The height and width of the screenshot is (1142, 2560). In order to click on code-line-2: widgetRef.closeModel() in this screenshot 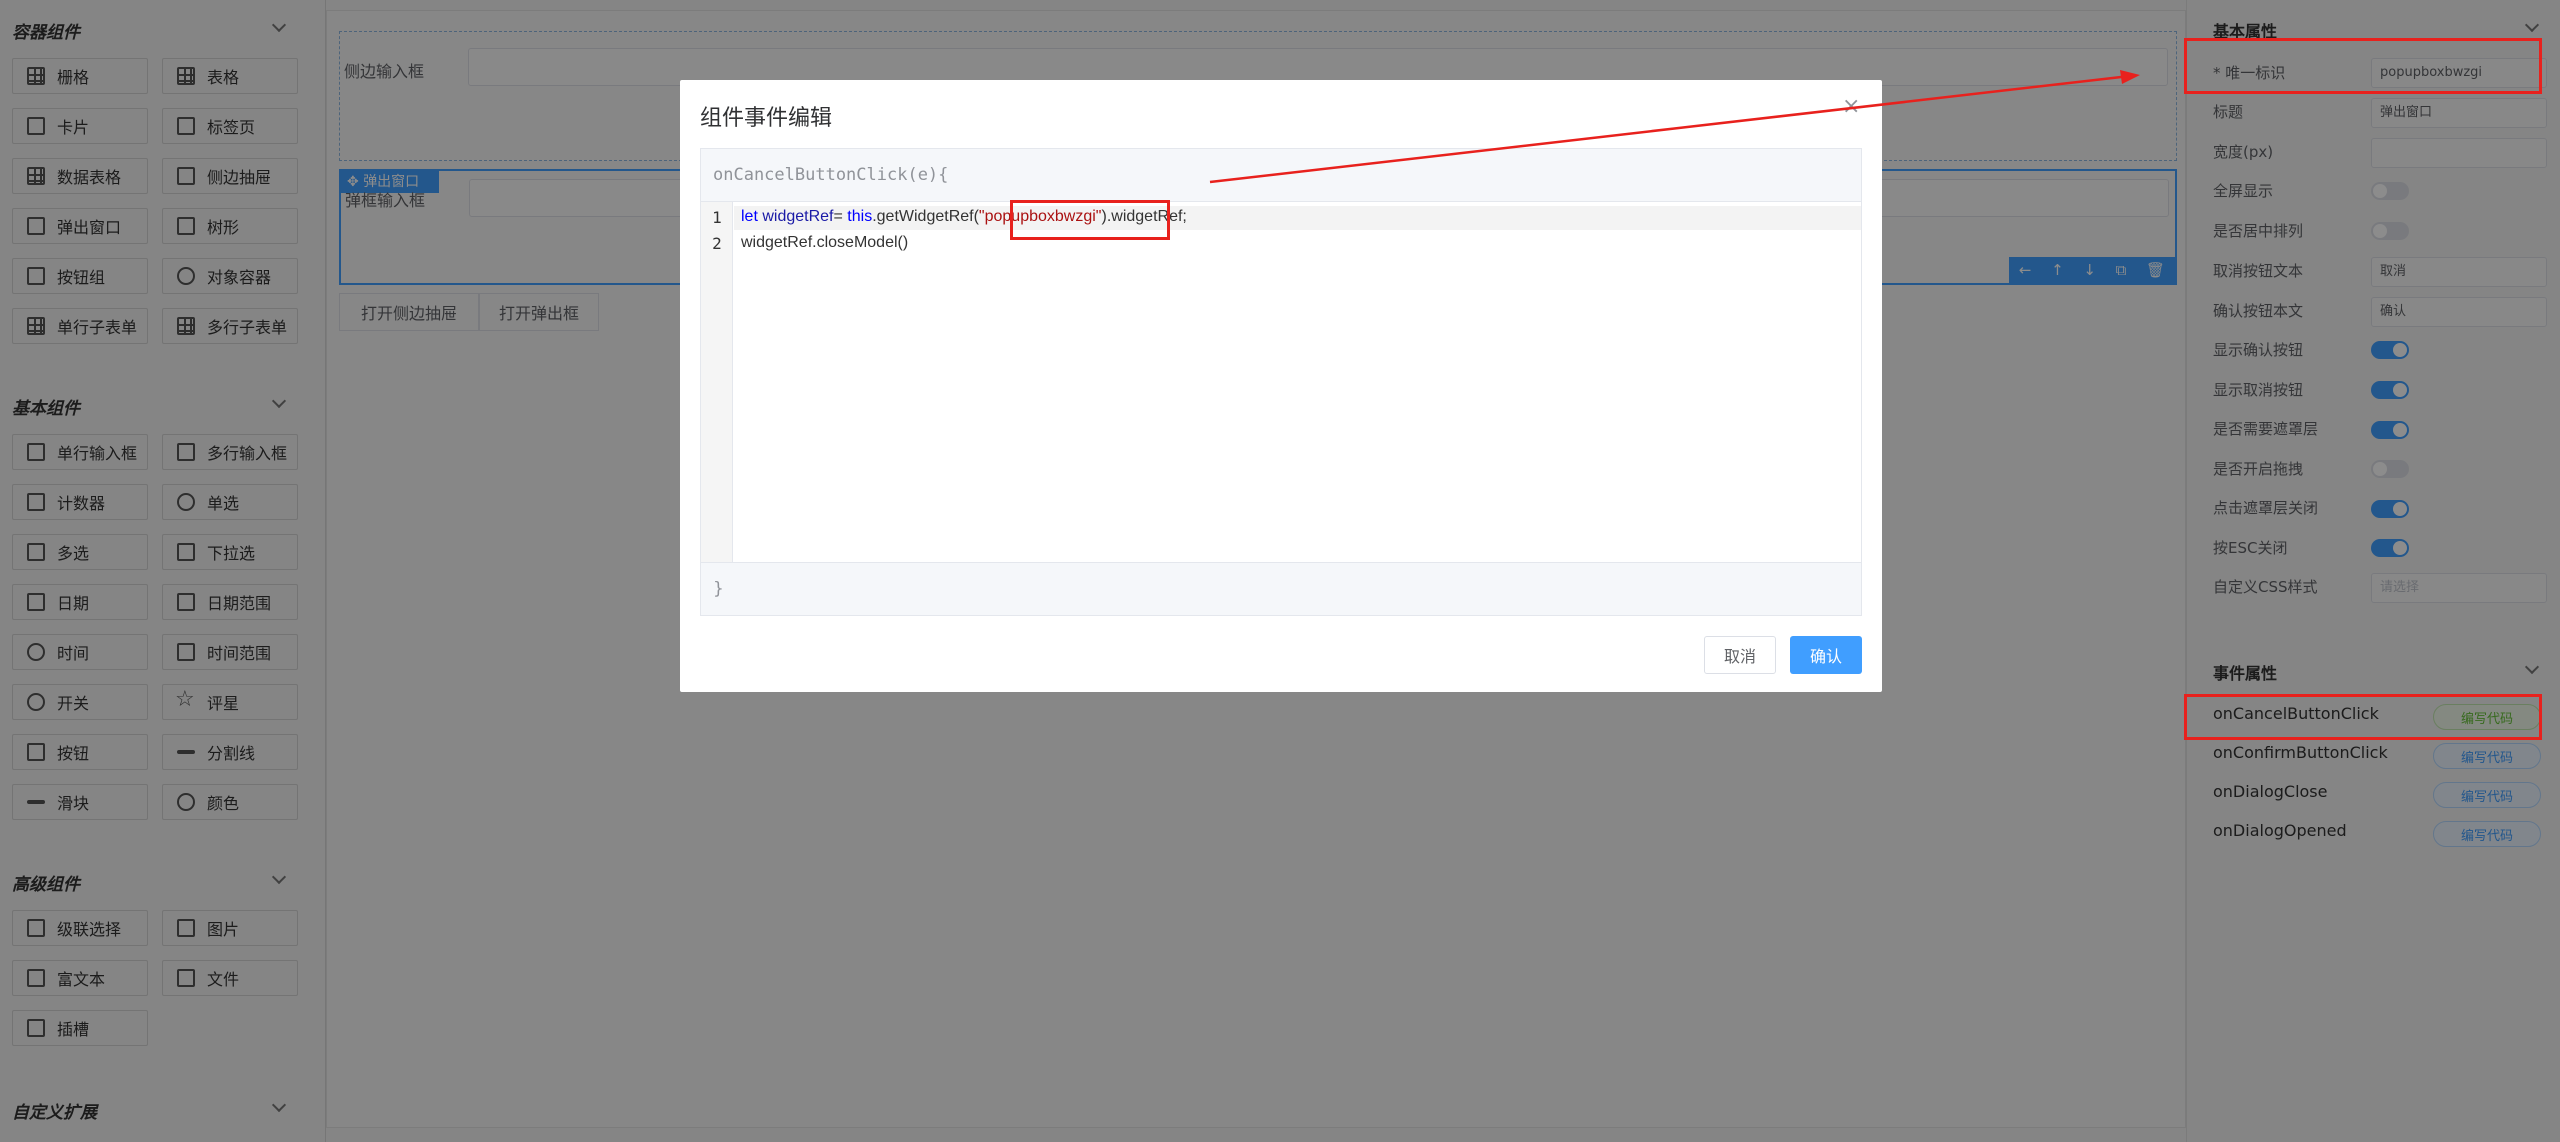, I will do `click(824, 243)`.